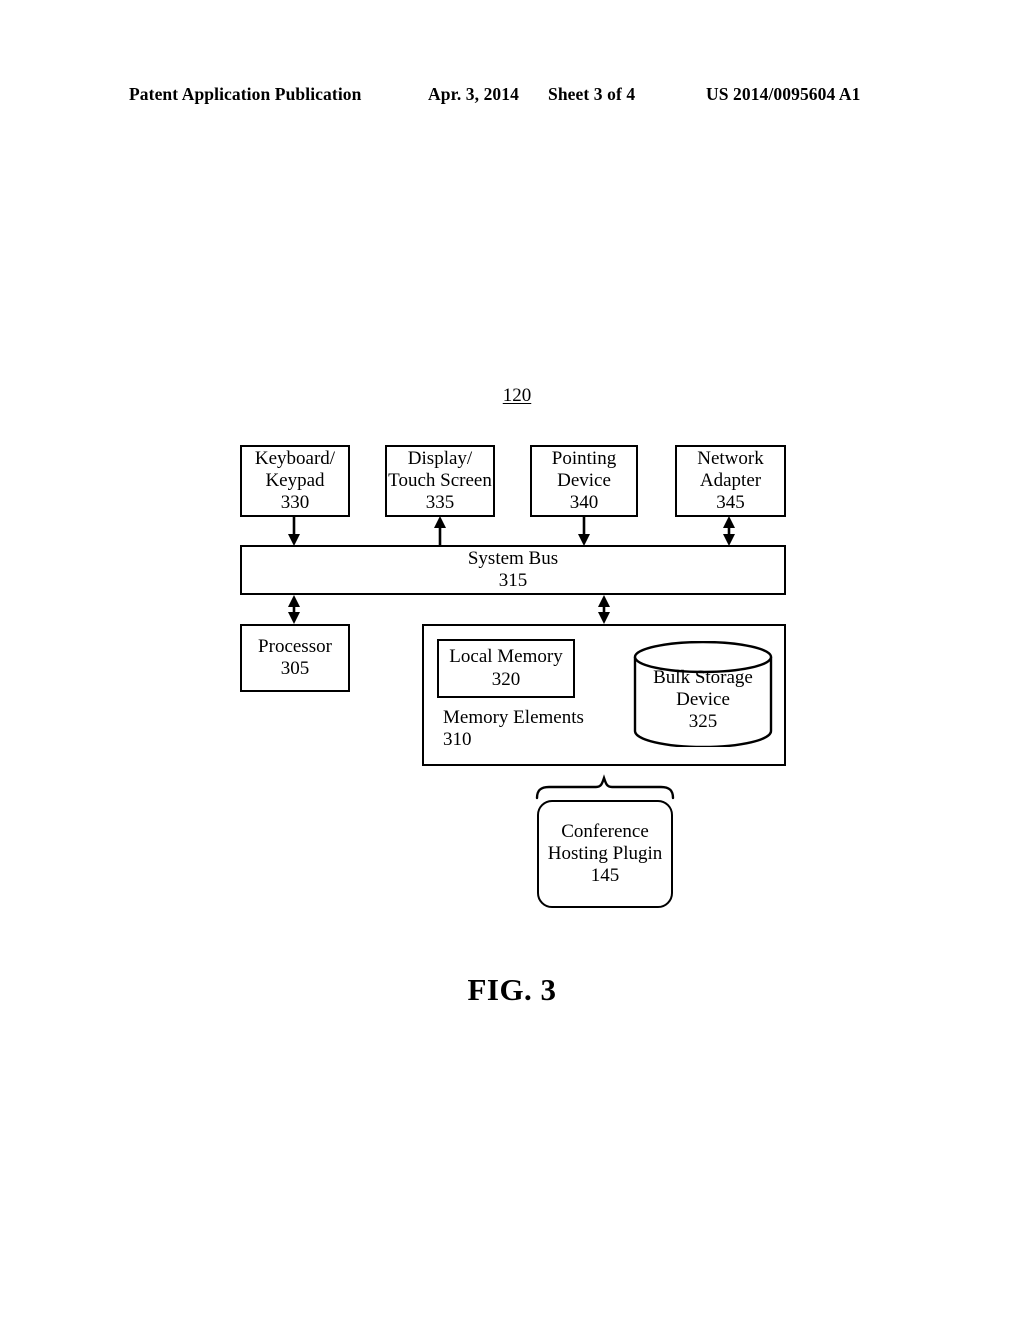 This screenshot has width=1024, height=1320. Describe the element at coordinates (440, 458) in the screenshot. I see `block-display-touch-screen-line1: Display/` at that location.